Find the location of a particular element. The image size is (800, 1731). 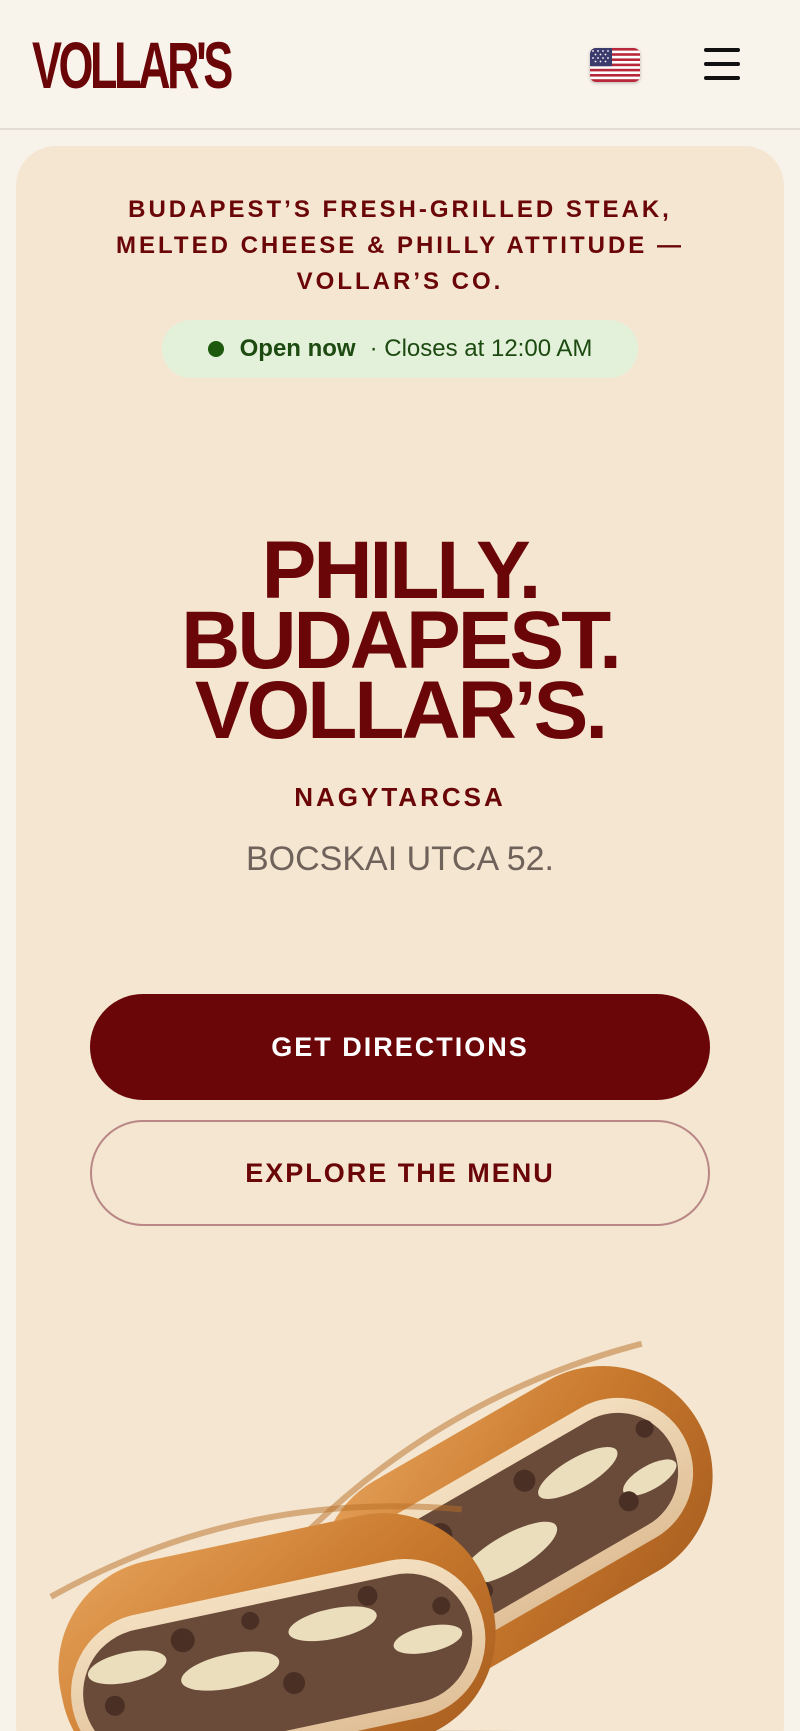

location-address: BOCSKAI UTCA 52. is located at coordinates (400, 859).